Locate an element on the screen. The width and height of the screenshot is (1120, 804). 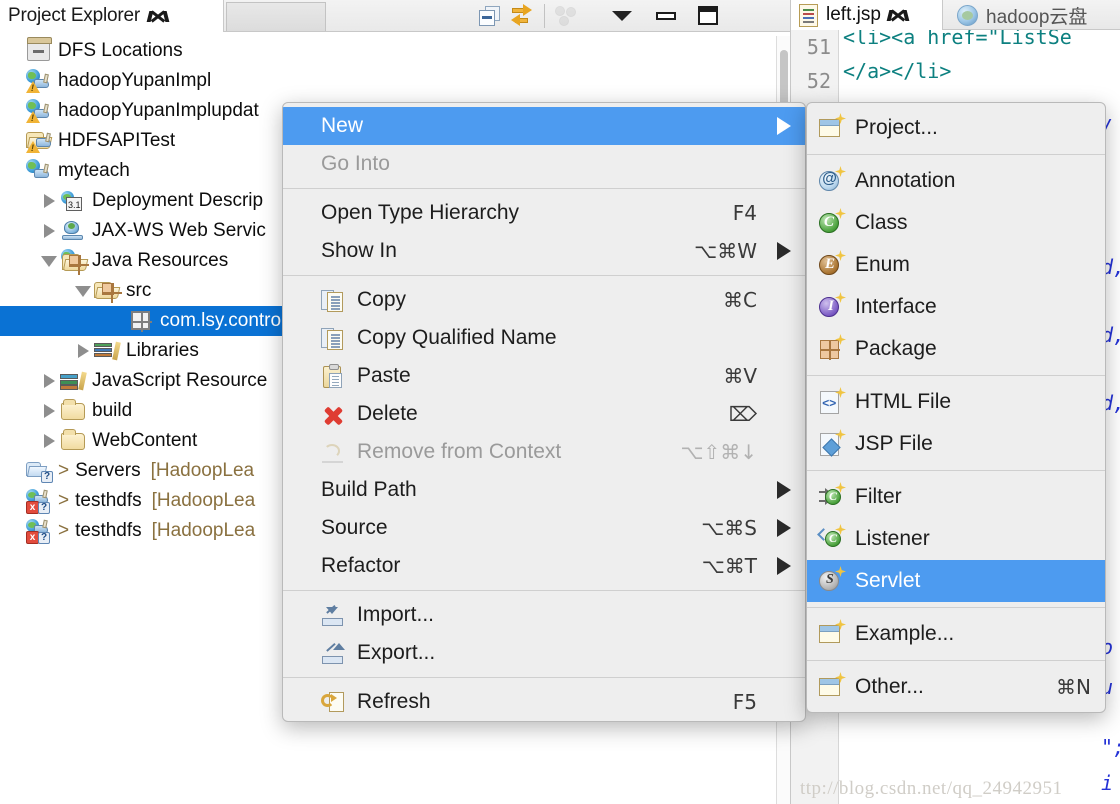
new-menu-item-package: Package is located at coordinates (956, 349).